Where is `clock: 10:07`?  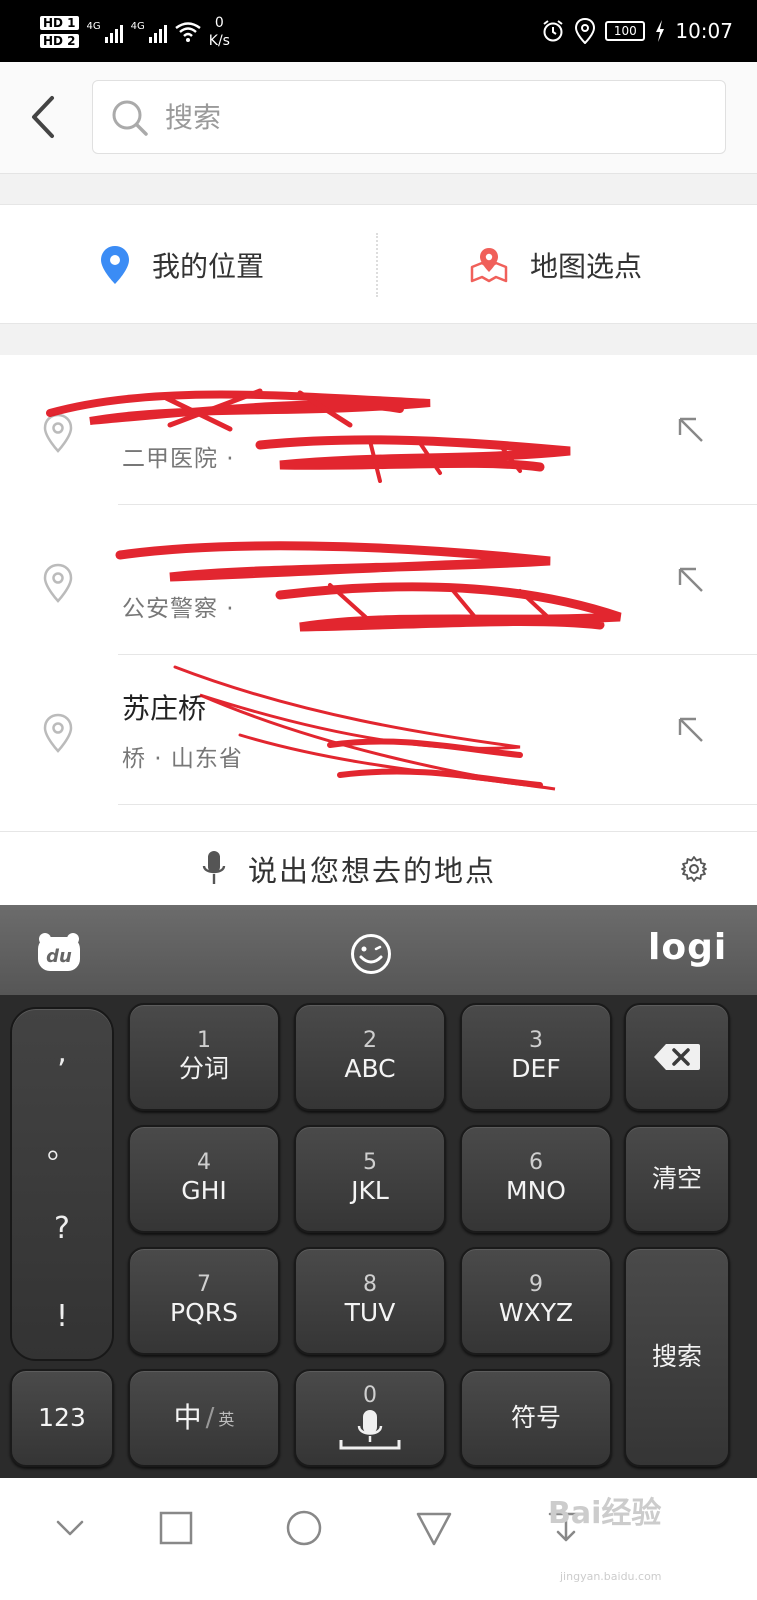
clock: 10:07 is located at coordinates (704, 31).